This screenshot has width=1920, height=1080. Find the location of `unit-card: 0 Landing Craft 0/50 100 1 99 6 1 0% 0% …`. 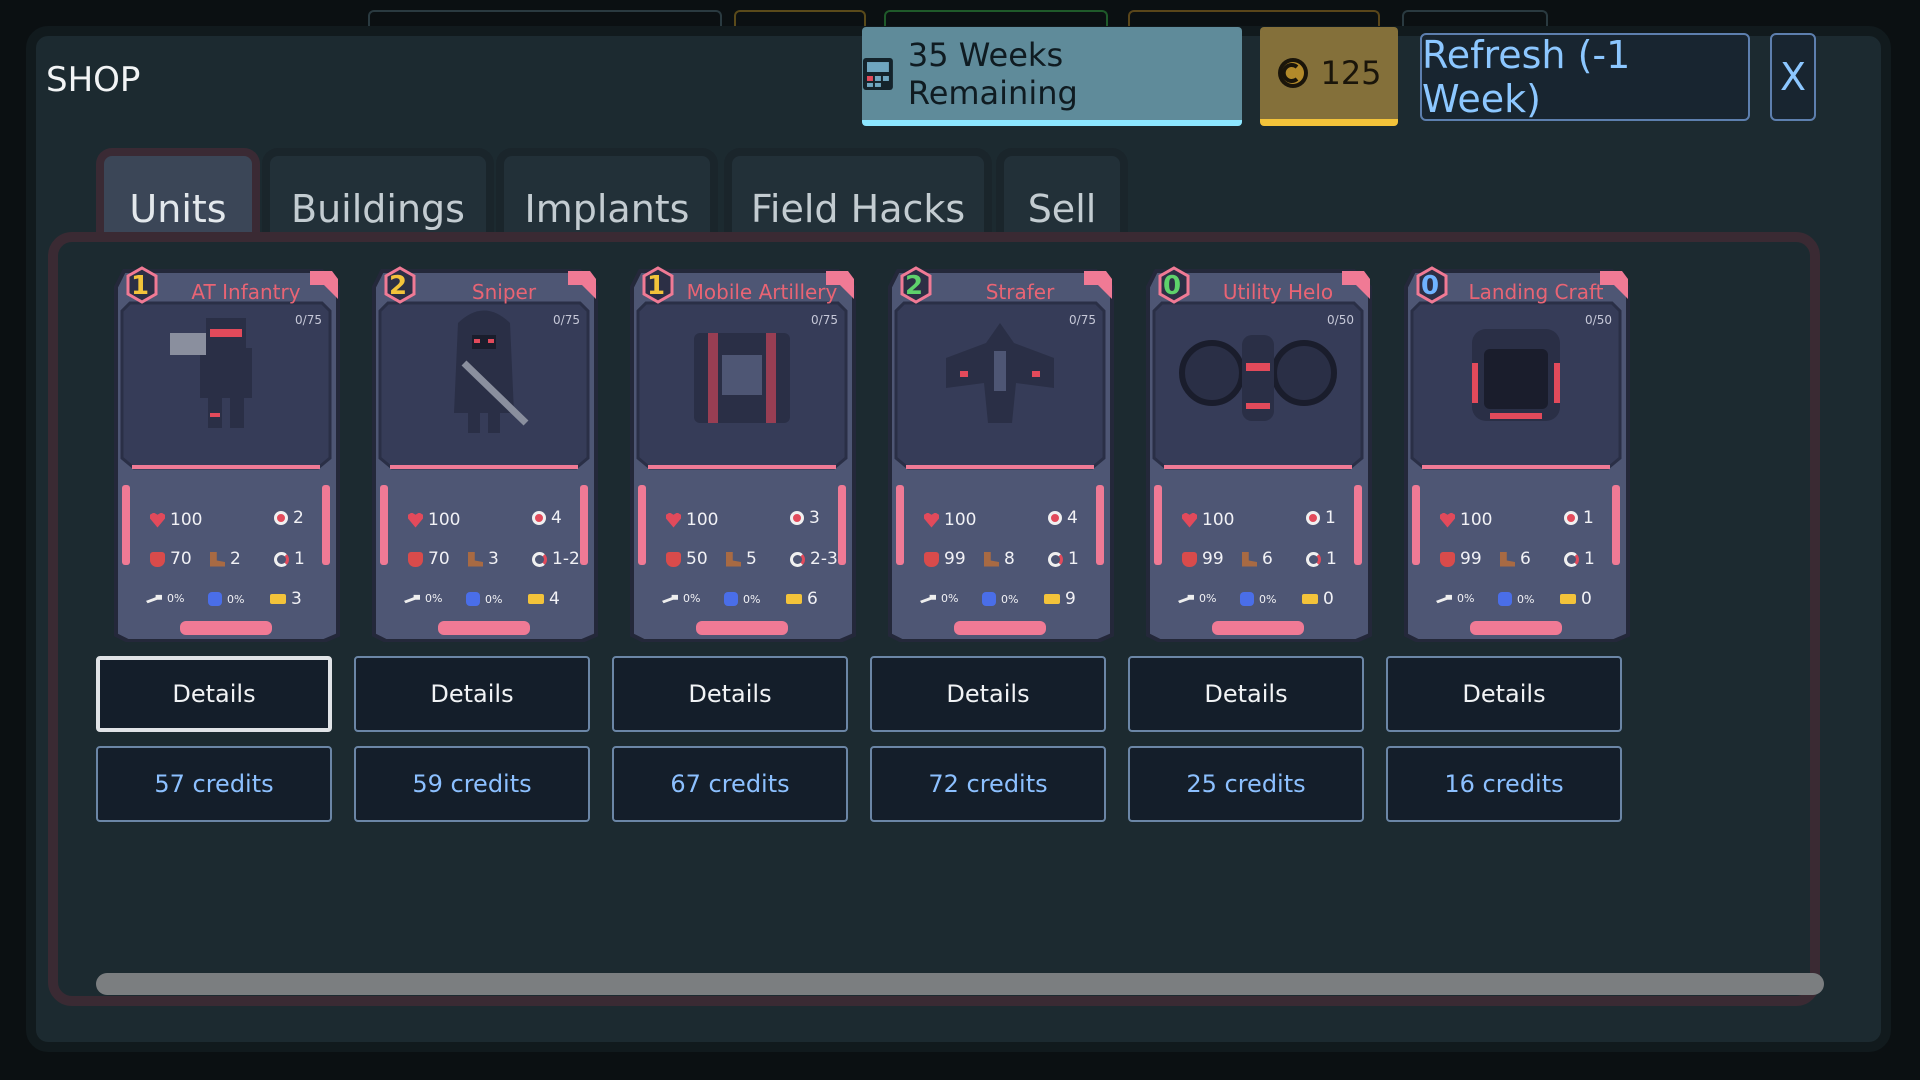

unit-card: 0 Landing Craft 0/50 100 1 99 6 1 0% 0% … is located at coordinates (1516, 452).